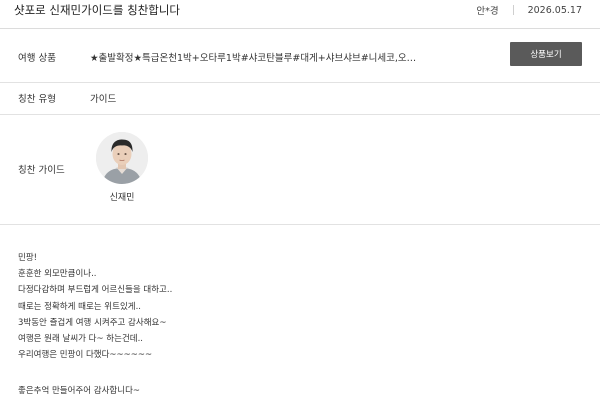  What do you see at coordinates (513, 10) in the screenshot?
I see `meta-divider` at bounding box center [513, 10].